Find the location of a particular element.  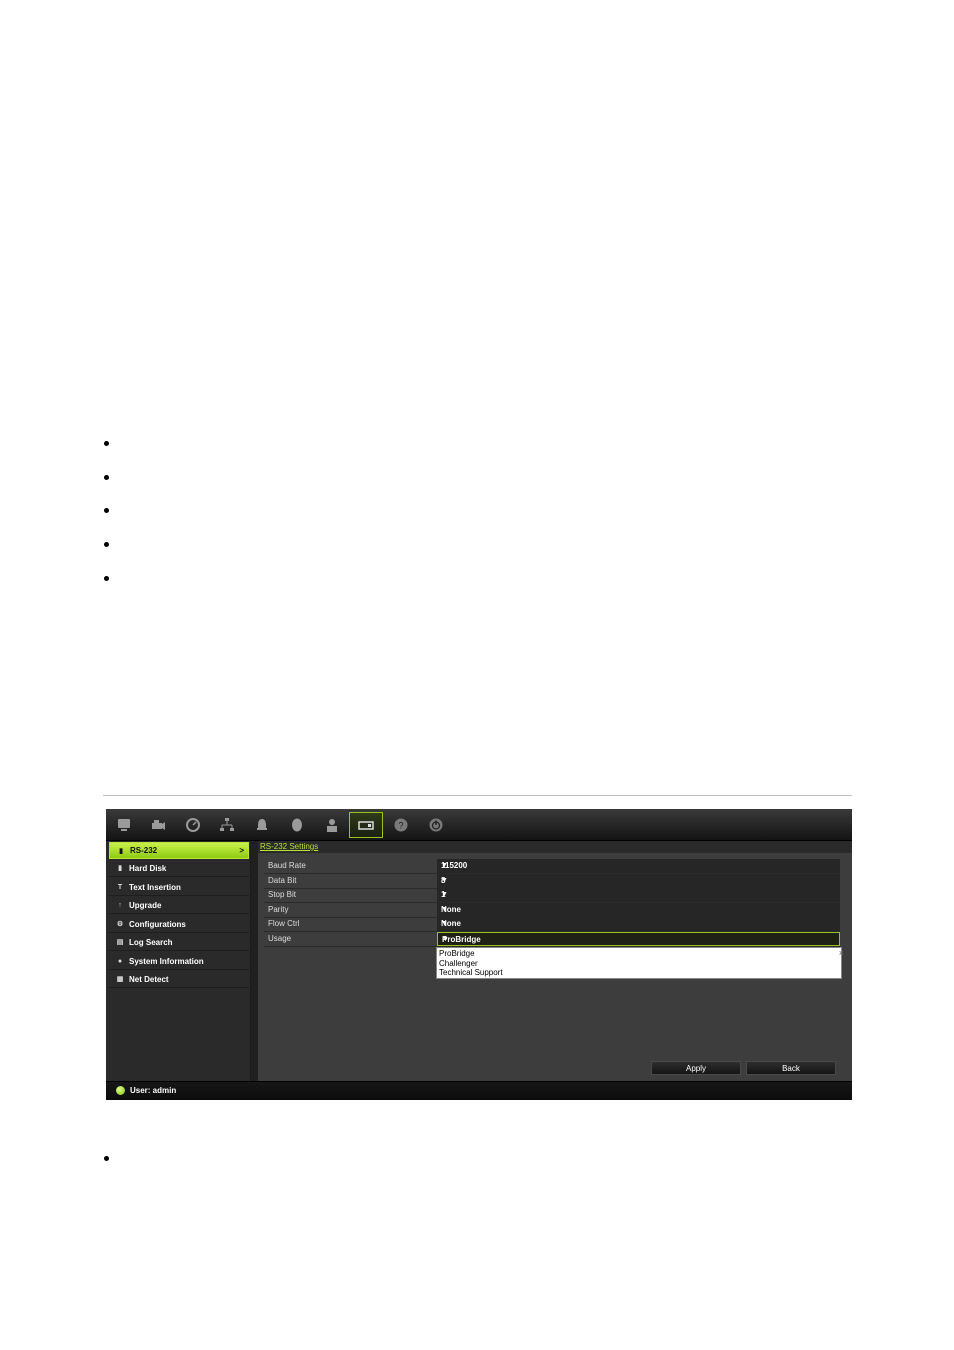

flow-ctrl-label: Flow Ctrl is located at coordinates (284, 923).